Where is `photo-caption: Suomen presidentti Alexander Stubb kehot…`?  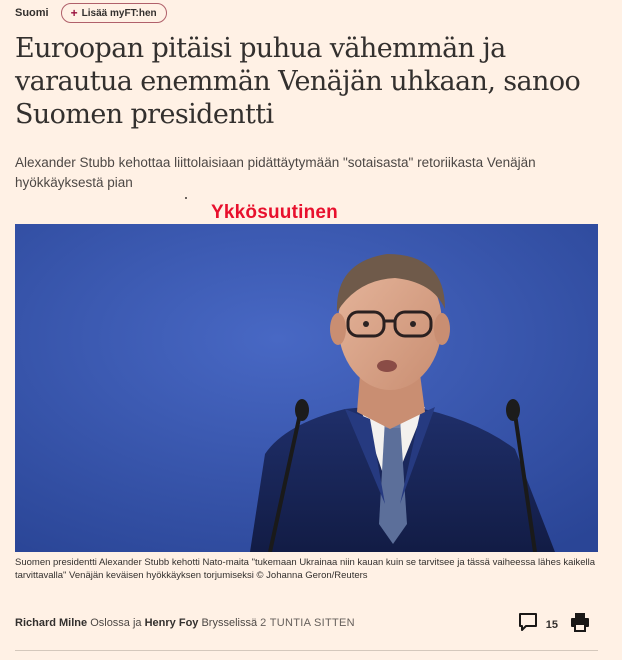
photo-caption: Suomen presidentti Alexander Stubb kehot… is located at coordinates (305, 569).